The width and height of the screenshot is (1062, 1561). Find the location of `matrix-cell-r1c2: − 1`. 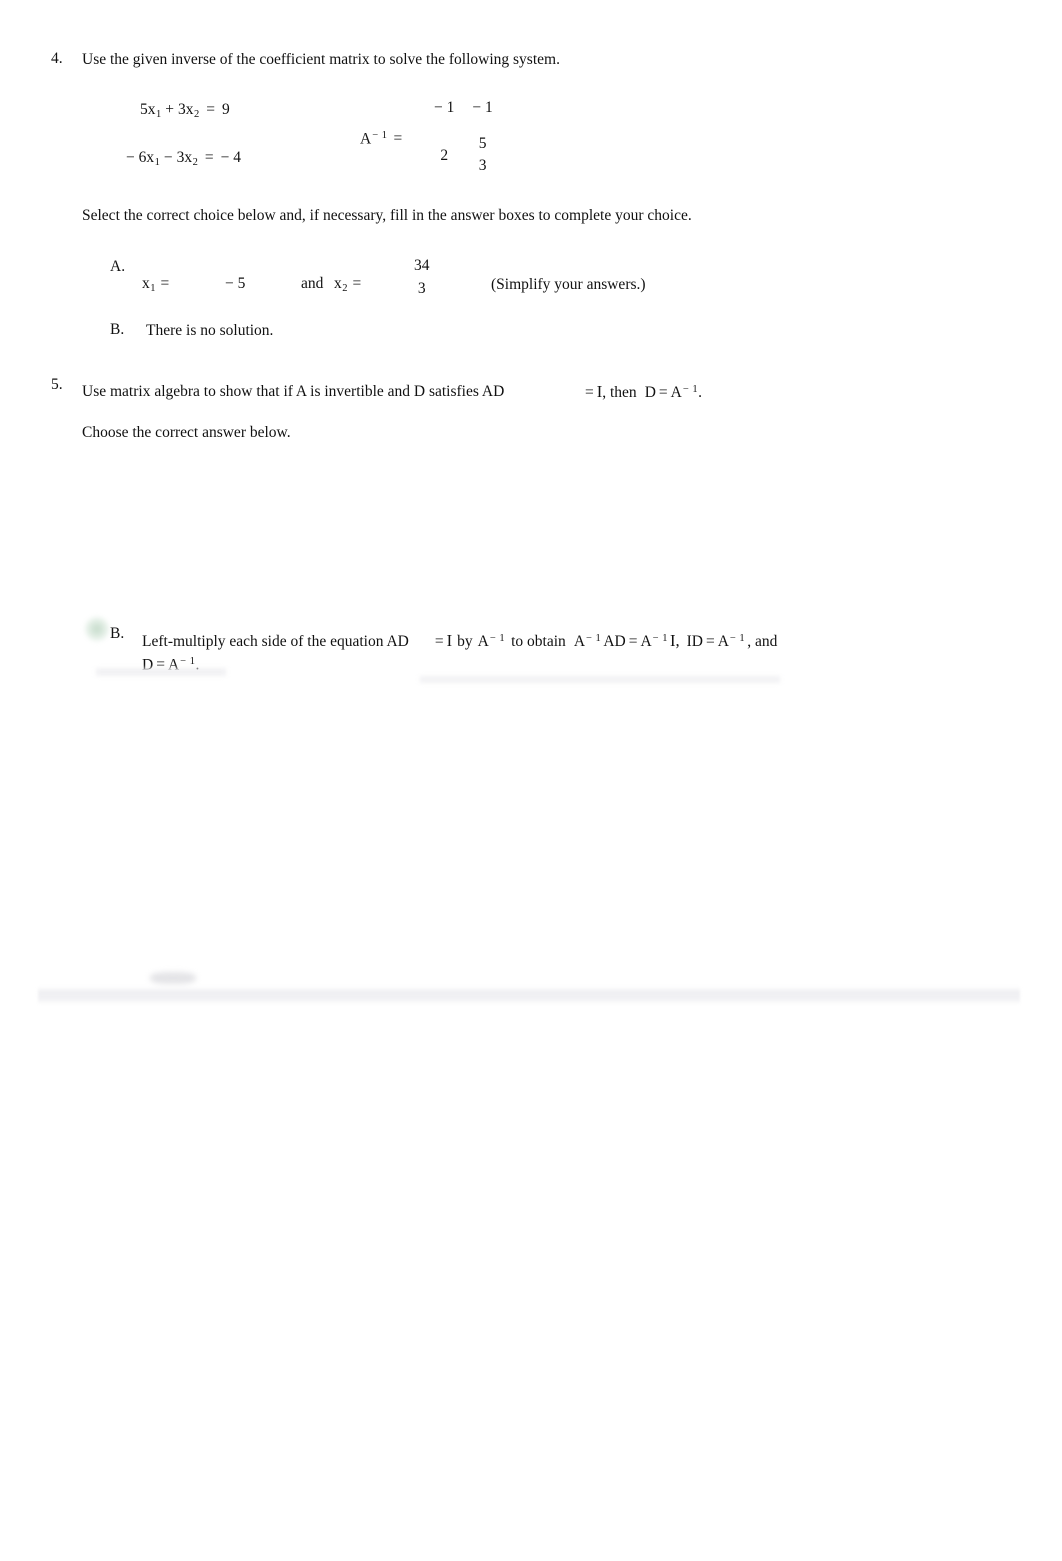

matrix-cell-r1c2: − 1 is located at coordinates (482, 107).